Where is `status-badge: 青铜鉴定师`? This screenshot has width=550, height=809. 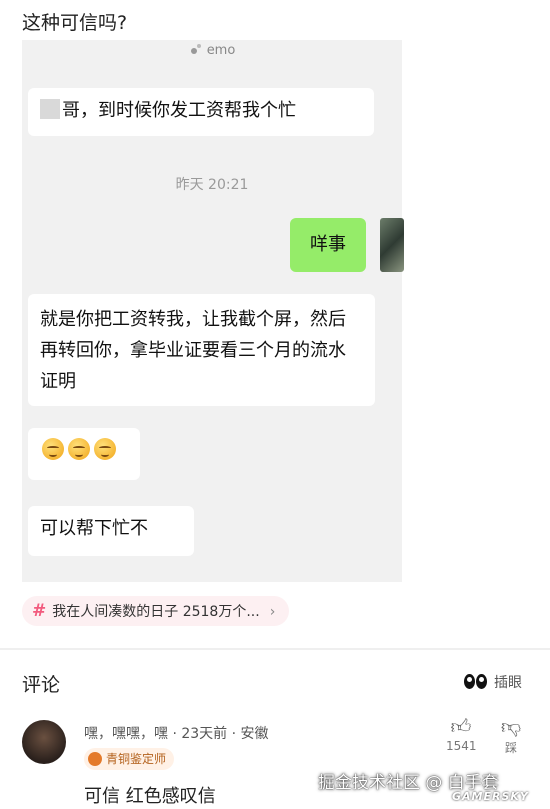 status-badge: 青铜鉴定师 is located at coordinates (129, 759).